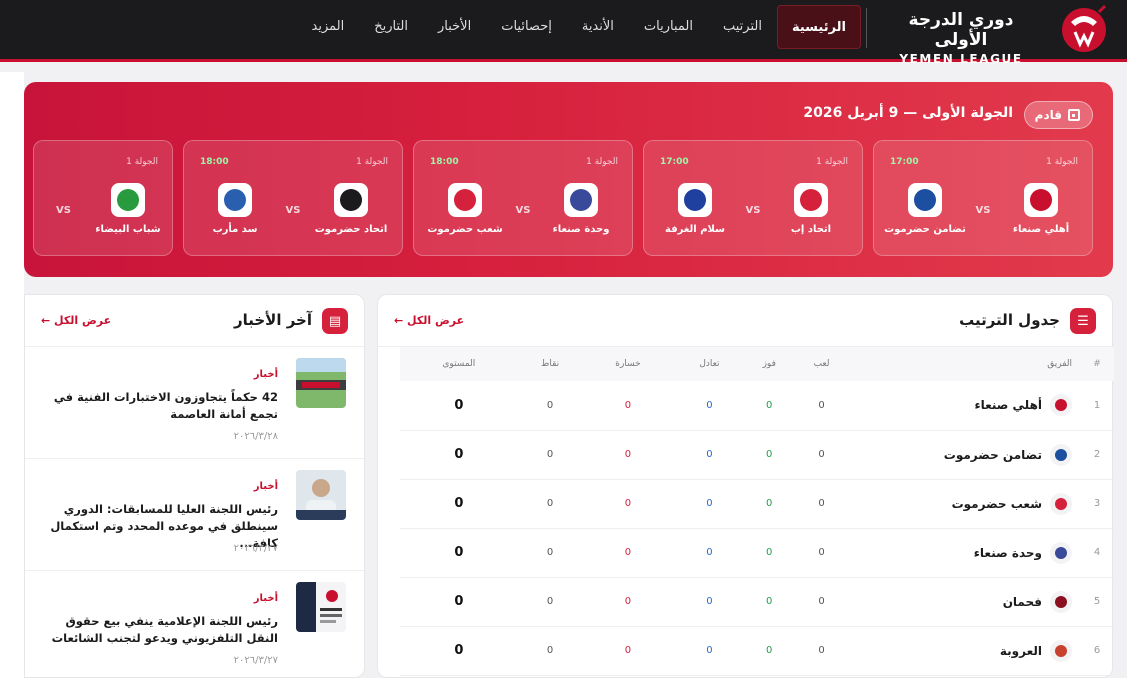 The width and height of the screenshot is (1127, 678). Describe the element at coordinates (993, 455) in the screenshot. I see `team-name: تضامن حضرموت` at that location.